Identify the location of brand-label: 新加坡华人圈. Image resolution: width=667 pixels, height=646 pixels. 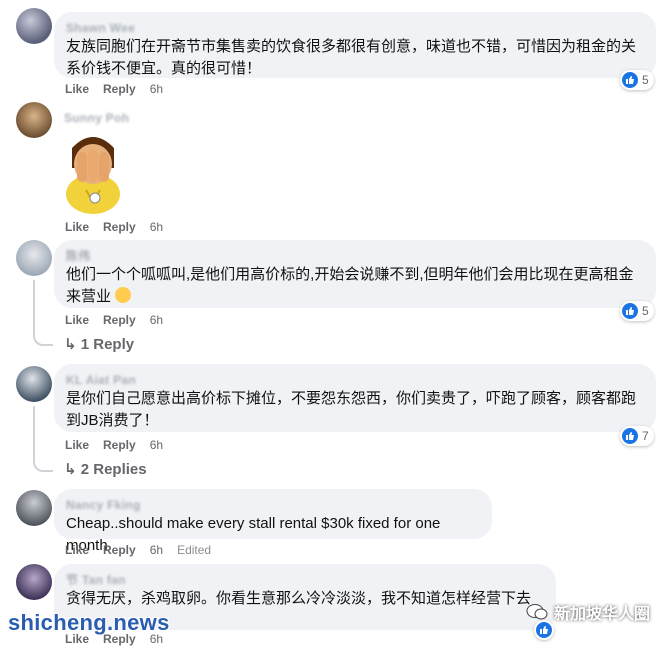
(602, 614).